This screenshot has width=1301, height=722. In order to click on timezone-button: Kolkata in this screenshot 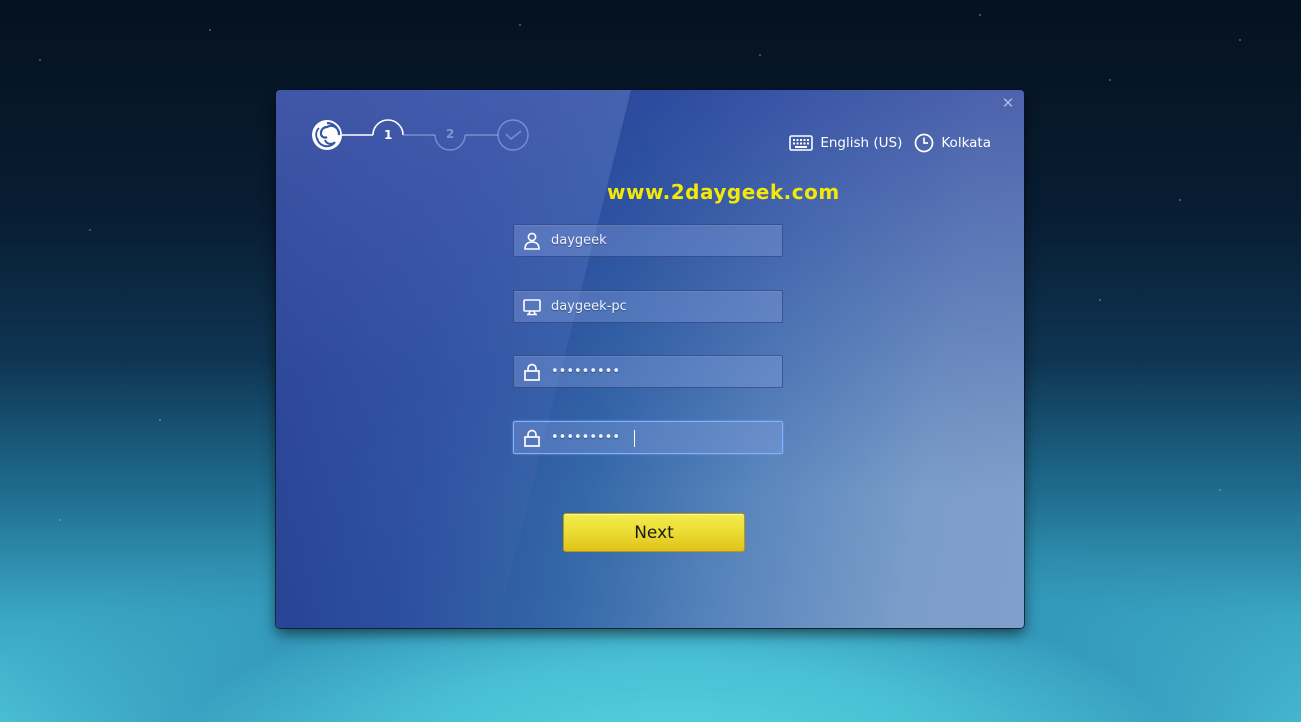, I will do `click(952, 143)`.